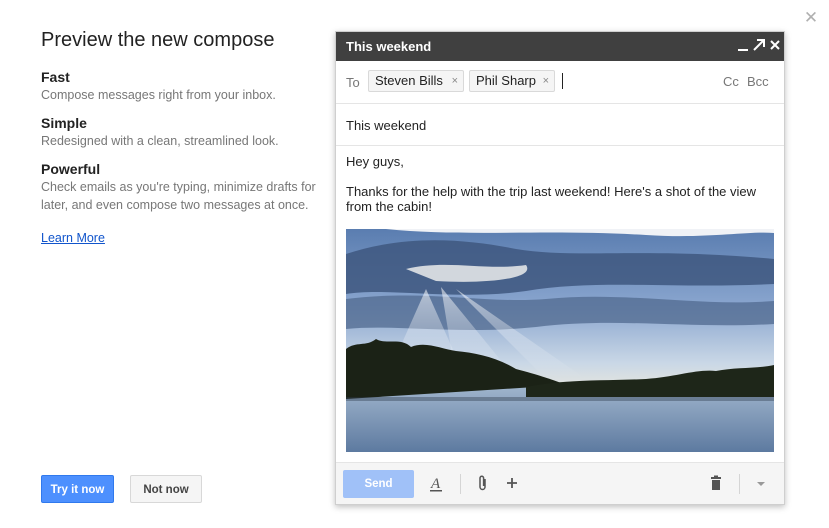 This screenshot has width=829, height=528. I want to click on recipient-chip: Steven Bills ×, so click(416, 81).